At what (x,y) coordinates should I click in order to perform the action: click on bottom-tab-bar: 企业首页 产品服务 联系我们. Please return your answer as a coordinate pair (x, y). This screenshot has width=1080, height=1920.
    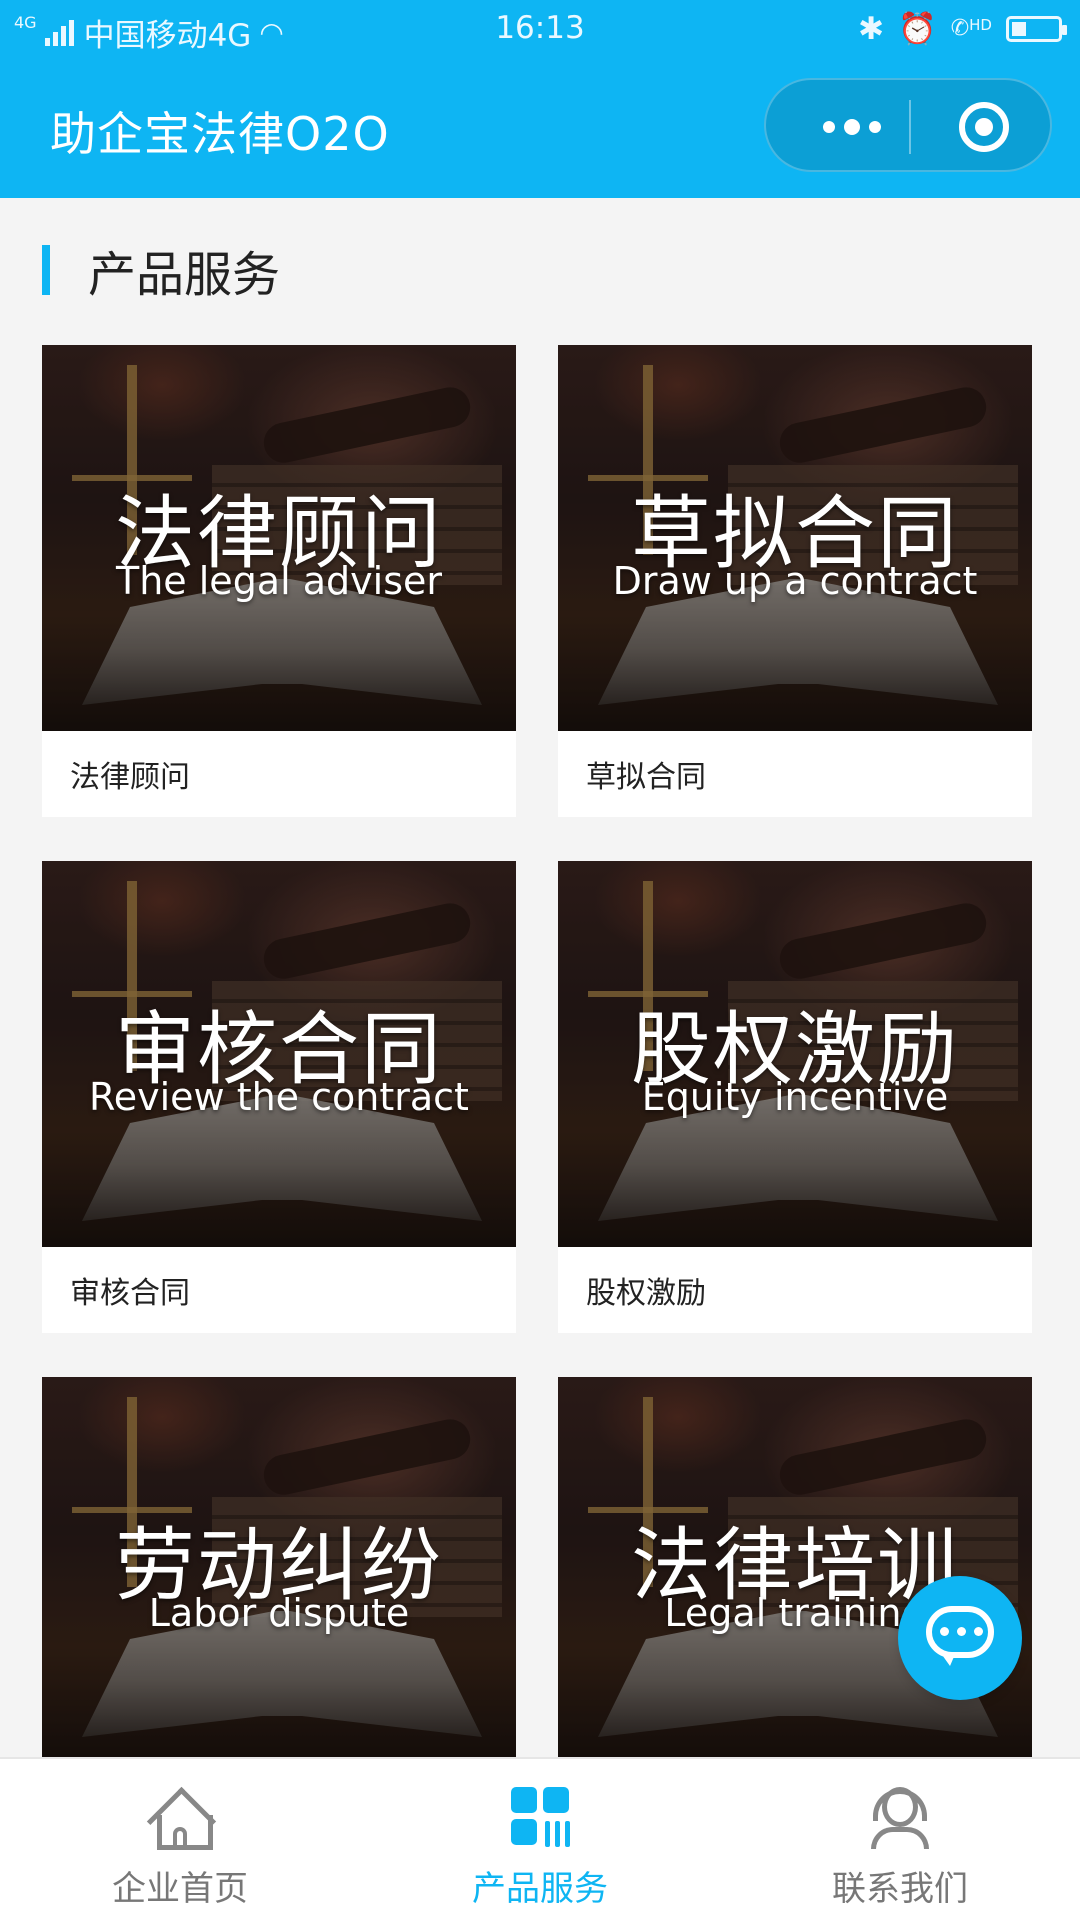
    Looking at the image, I should click on (540, 1838).